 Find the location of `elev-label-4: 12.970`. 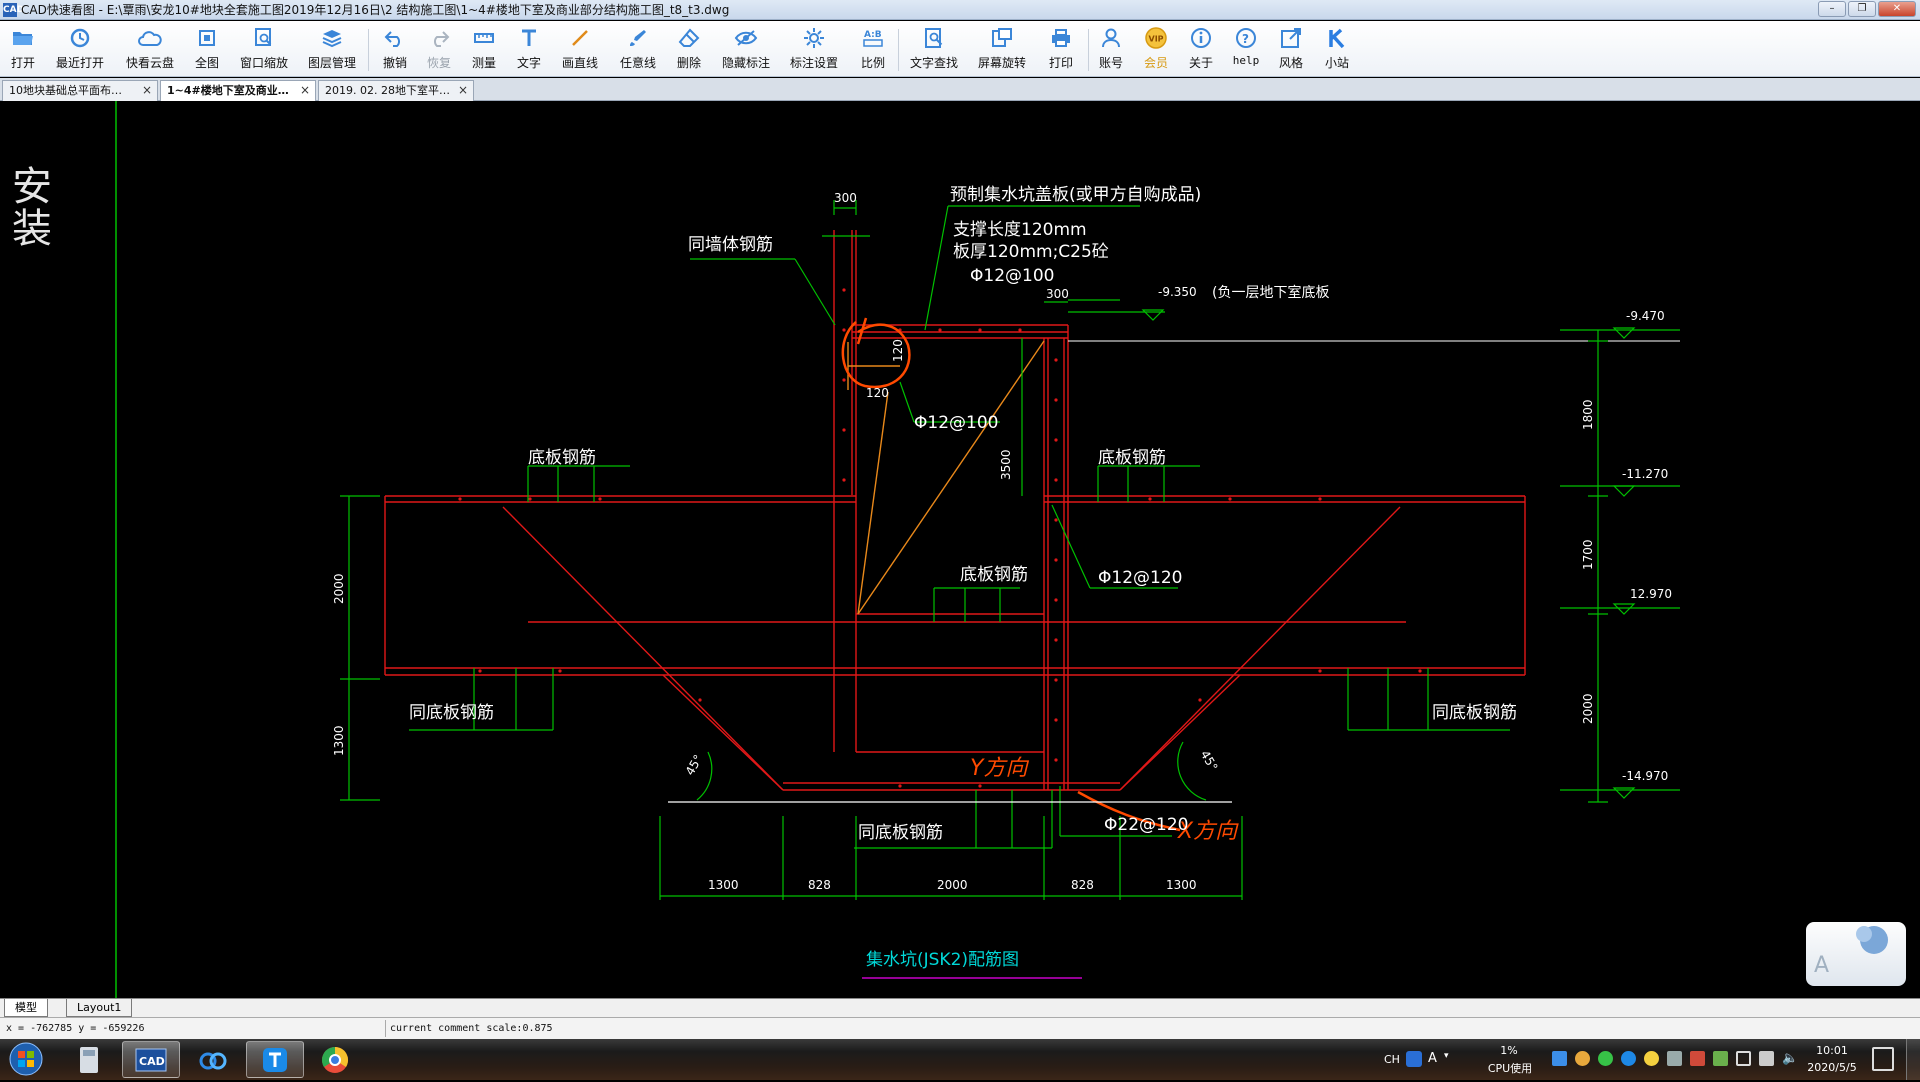

elev-label-4: 12.970 is located at coordinates (1651, 594).